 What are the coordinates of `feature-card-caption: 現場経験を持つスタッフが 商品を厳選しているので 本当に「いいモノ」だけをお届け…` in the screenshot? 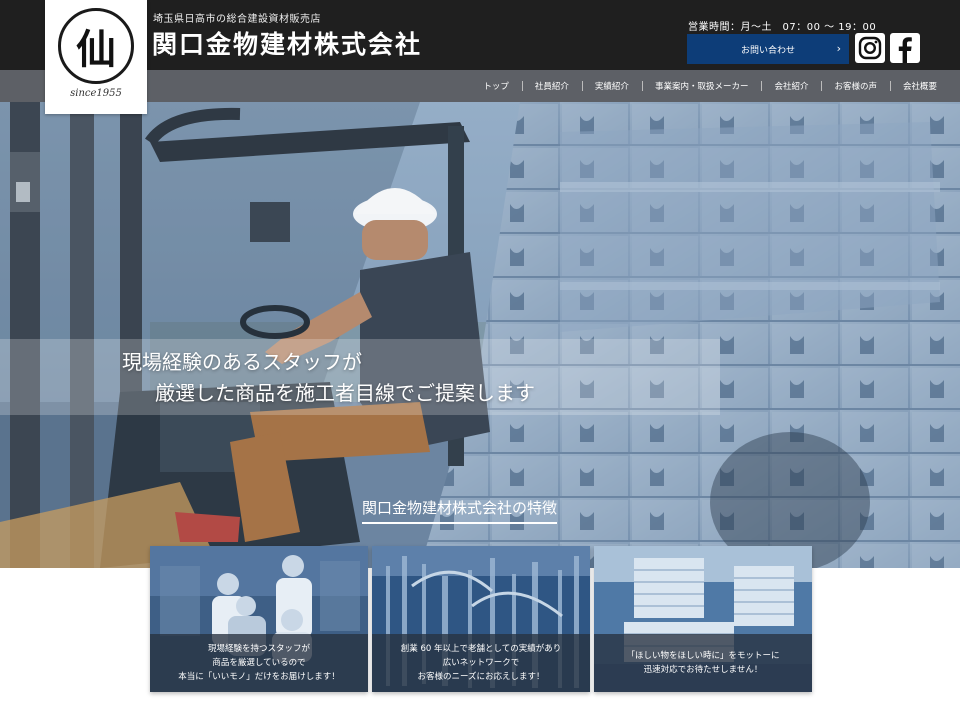 It's located at (259, 663).